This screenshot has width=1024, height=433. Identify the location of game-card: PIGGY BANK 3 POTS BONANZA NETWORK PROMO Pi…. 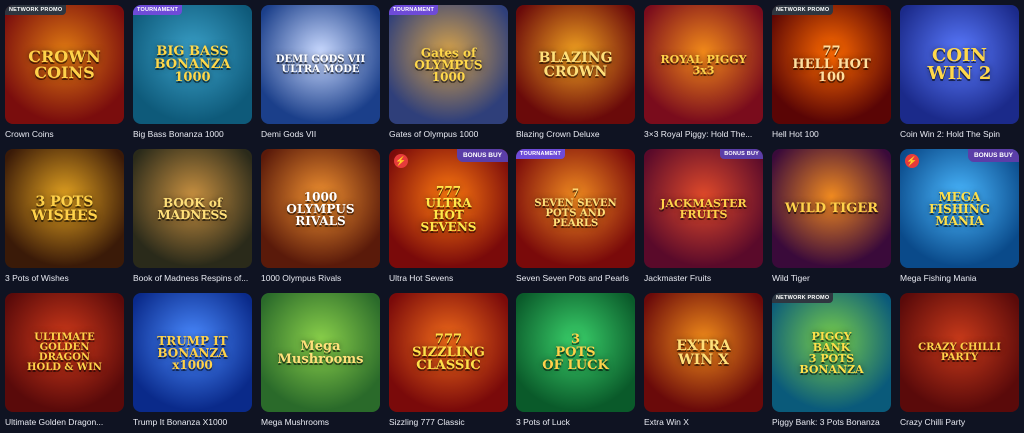
(831, 360).